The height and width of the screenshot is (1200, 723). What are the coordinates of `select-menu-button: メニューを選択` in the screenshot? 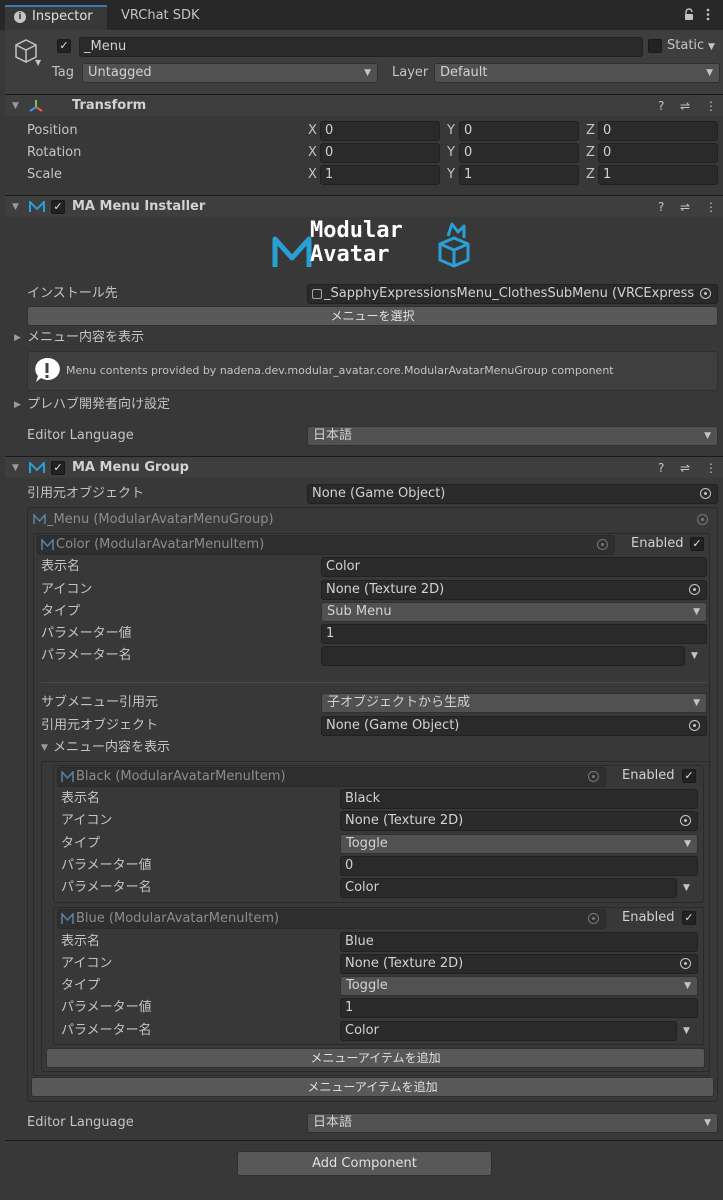 It's located at (372, 316).